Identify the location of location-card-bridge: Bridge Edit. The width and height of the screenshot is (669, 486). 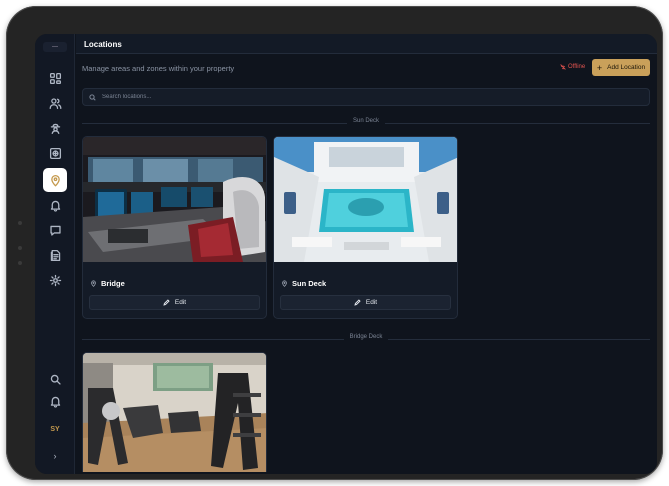
(174, 227).